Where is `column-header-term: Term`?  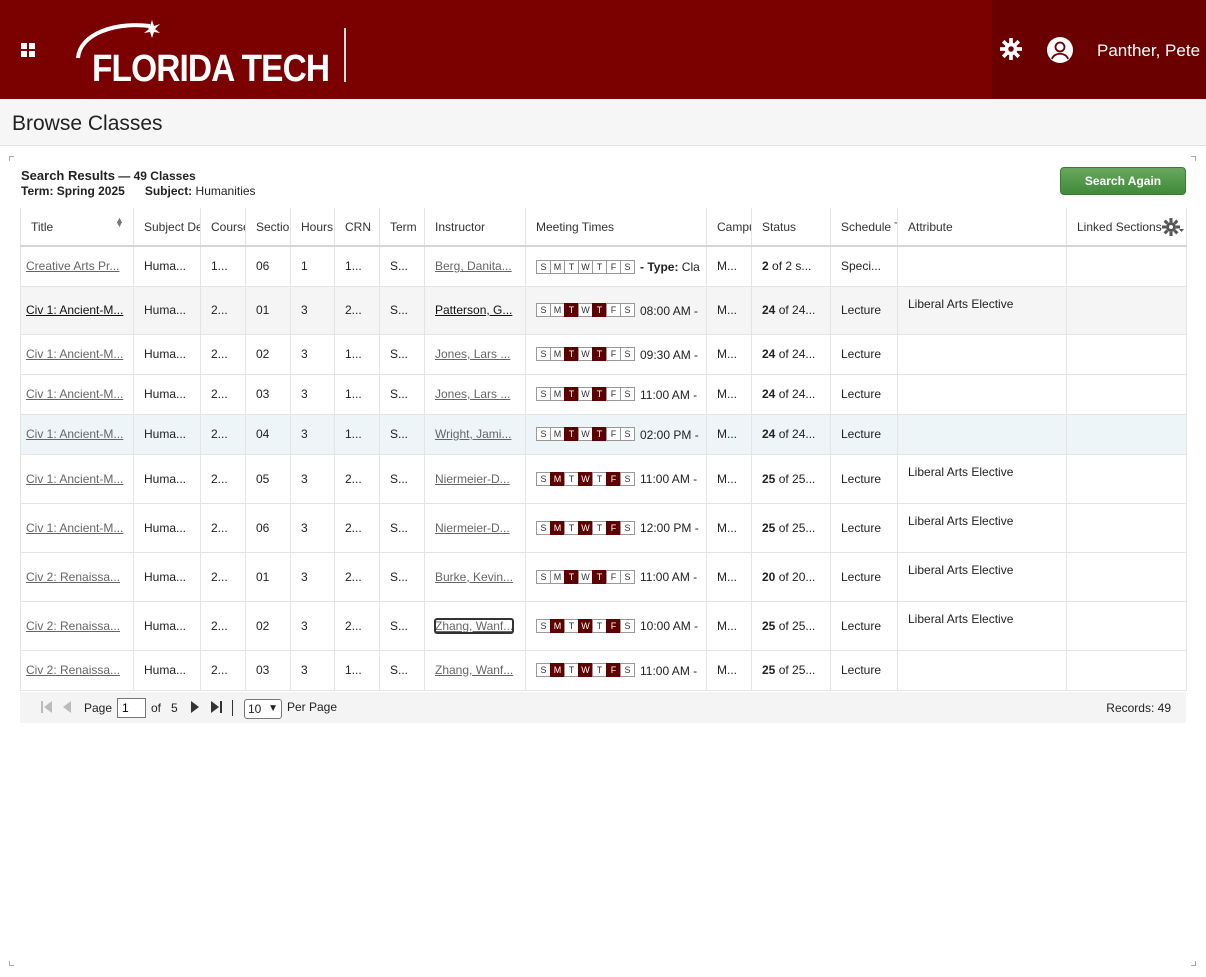
column-header-term: Term is located at coordinates (402, 227).